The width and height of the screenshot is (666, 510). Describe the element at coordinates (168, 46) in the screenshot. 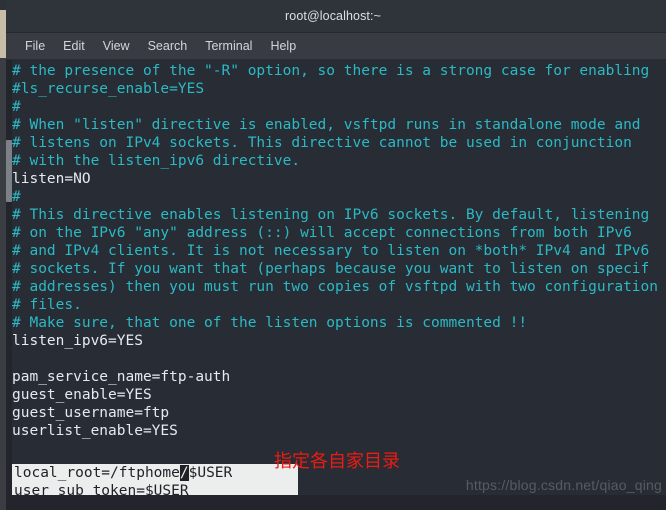

I see `menu-item-search: Search` at that location.